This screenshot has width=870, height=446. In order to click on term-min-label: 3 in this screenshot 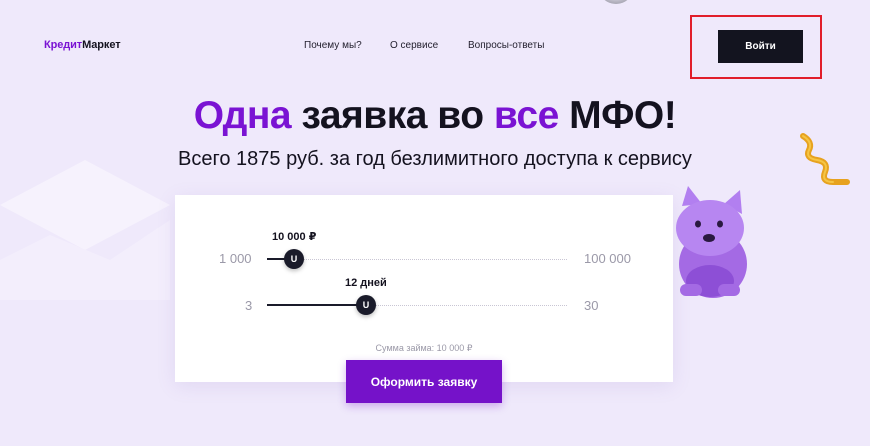, I will do `click(249, 305)`.